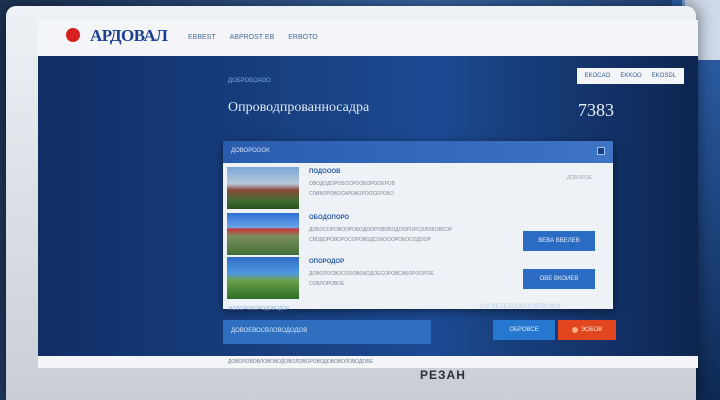 Image resolution: width=720 pixels, height=400 pixels. What do you see at coordinates (579, 178) in the screenshot?
I see `list-item-tag: ДОБОРОЕ` at bounding box center [579, 178].